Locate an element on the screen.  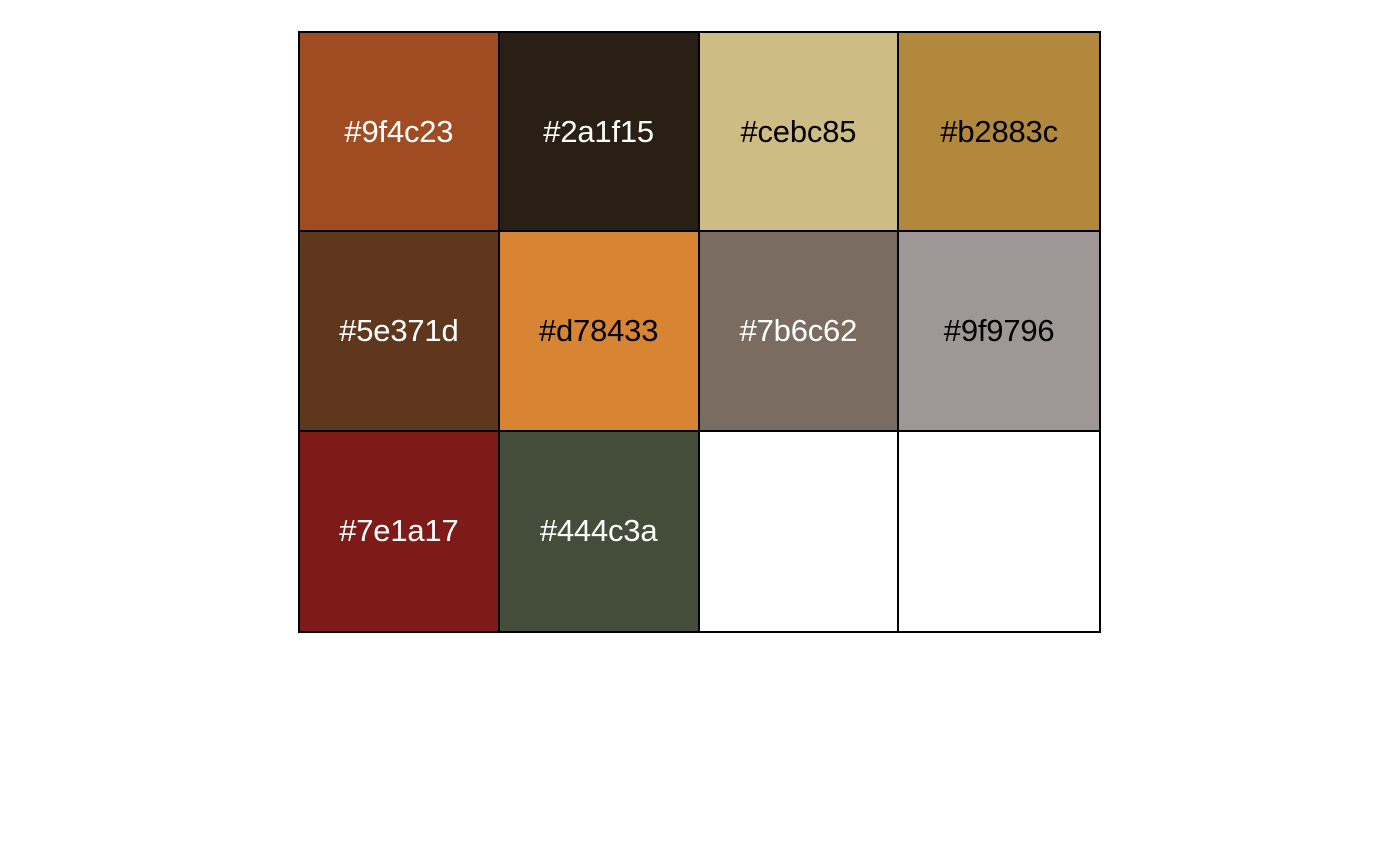
color-swatch: #2a1f15 is located at coordinates (599, 133).